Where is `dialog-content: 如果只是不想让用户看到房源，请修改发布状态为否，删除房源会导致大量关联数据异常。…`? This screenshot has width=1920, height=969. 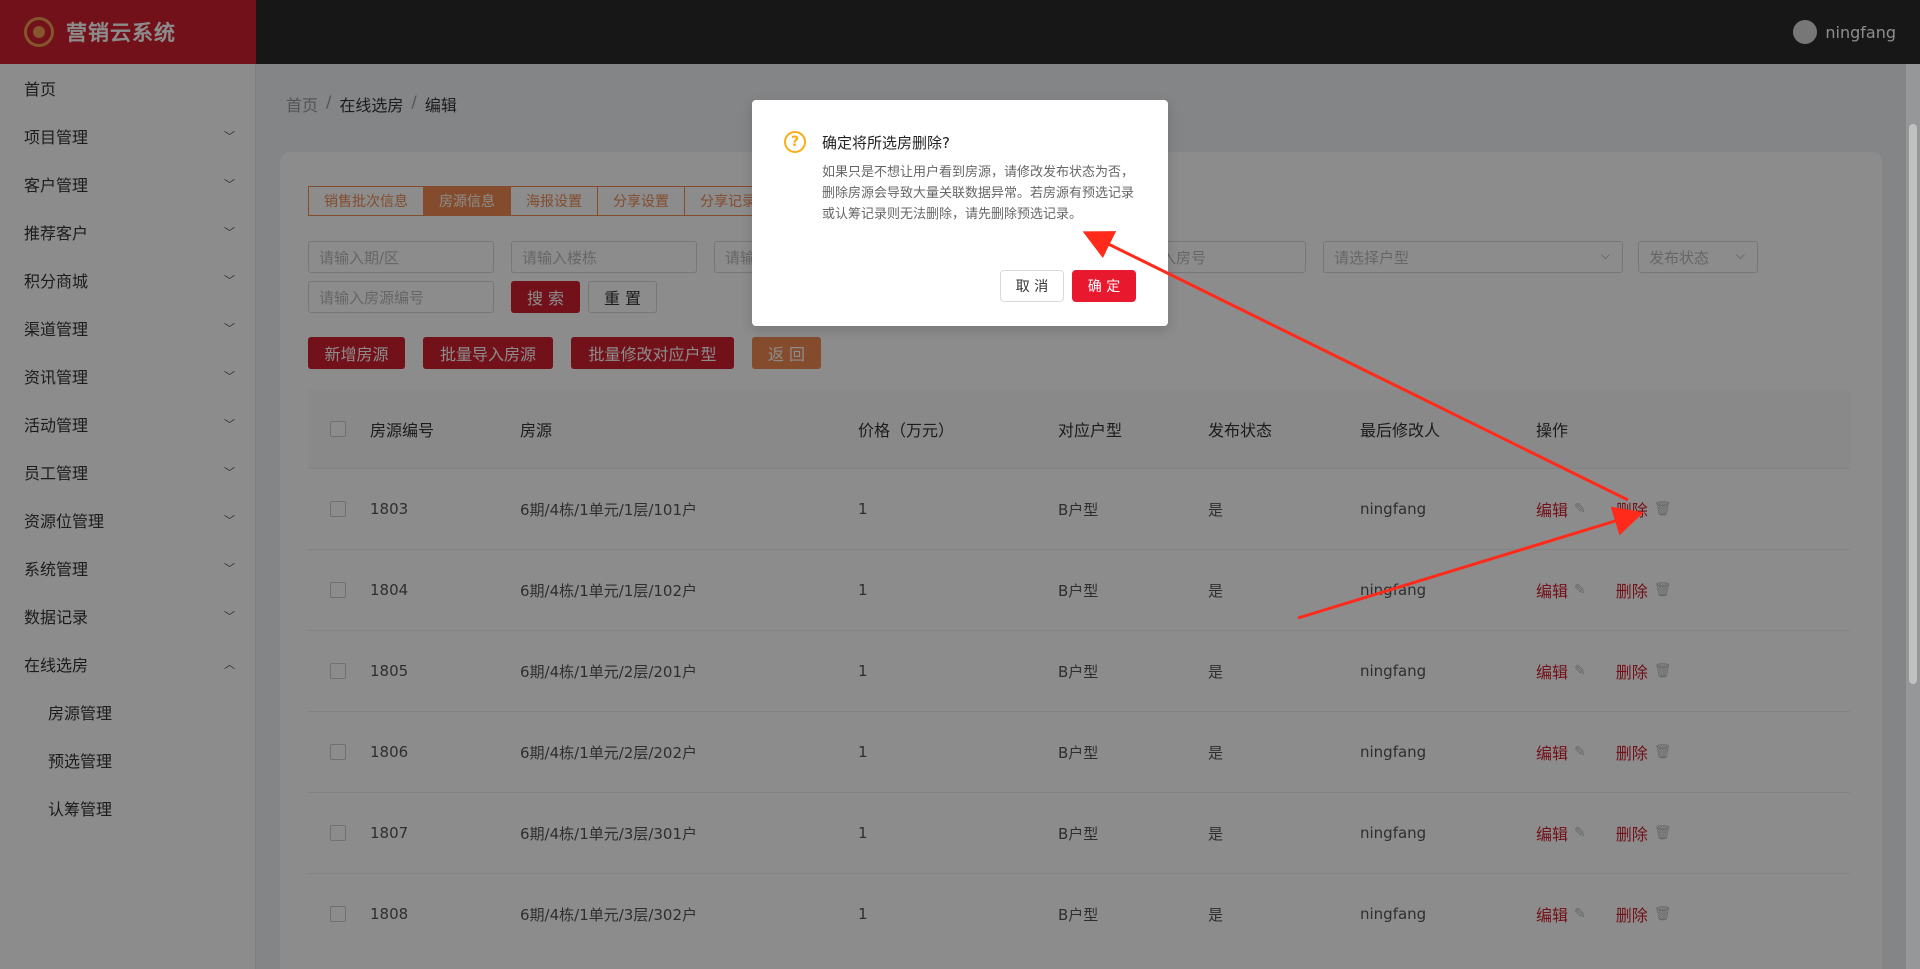
dialog-content: 如果只是不想让用户看到房源，请修改发布状态为否，删除房源会导致大量关联数据异常。… is located at coordinates (978, 193).